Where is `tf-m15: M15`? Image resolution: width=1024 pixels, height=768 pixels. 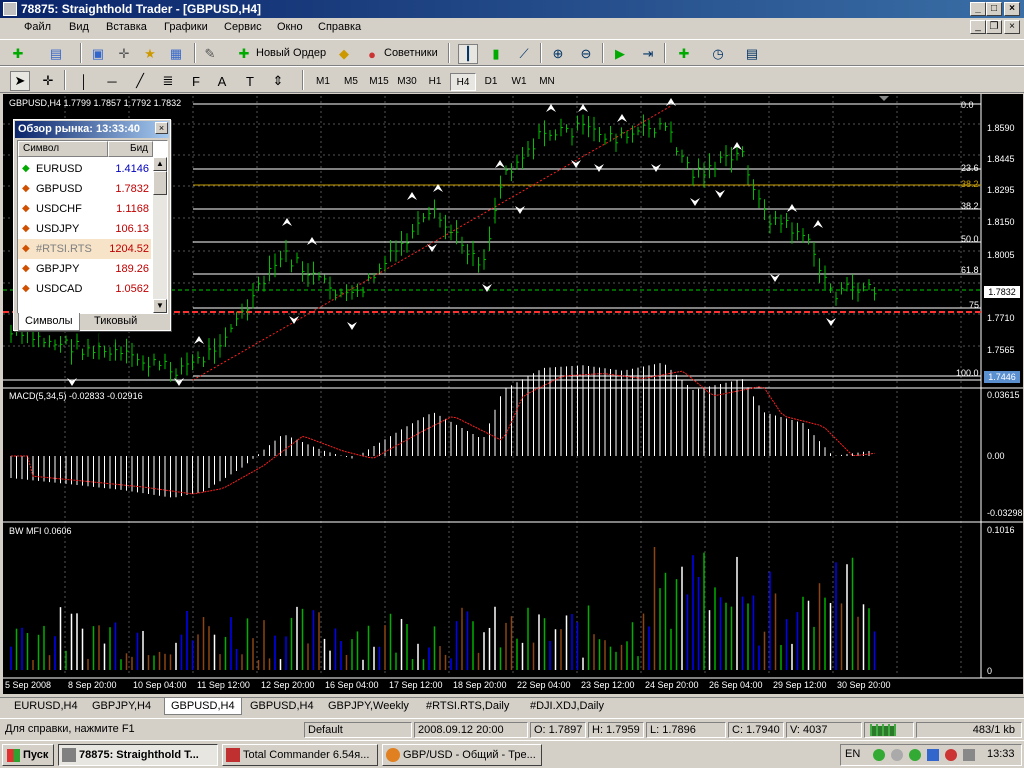
tf-m15: M15 is located at coordinates (379, 82).